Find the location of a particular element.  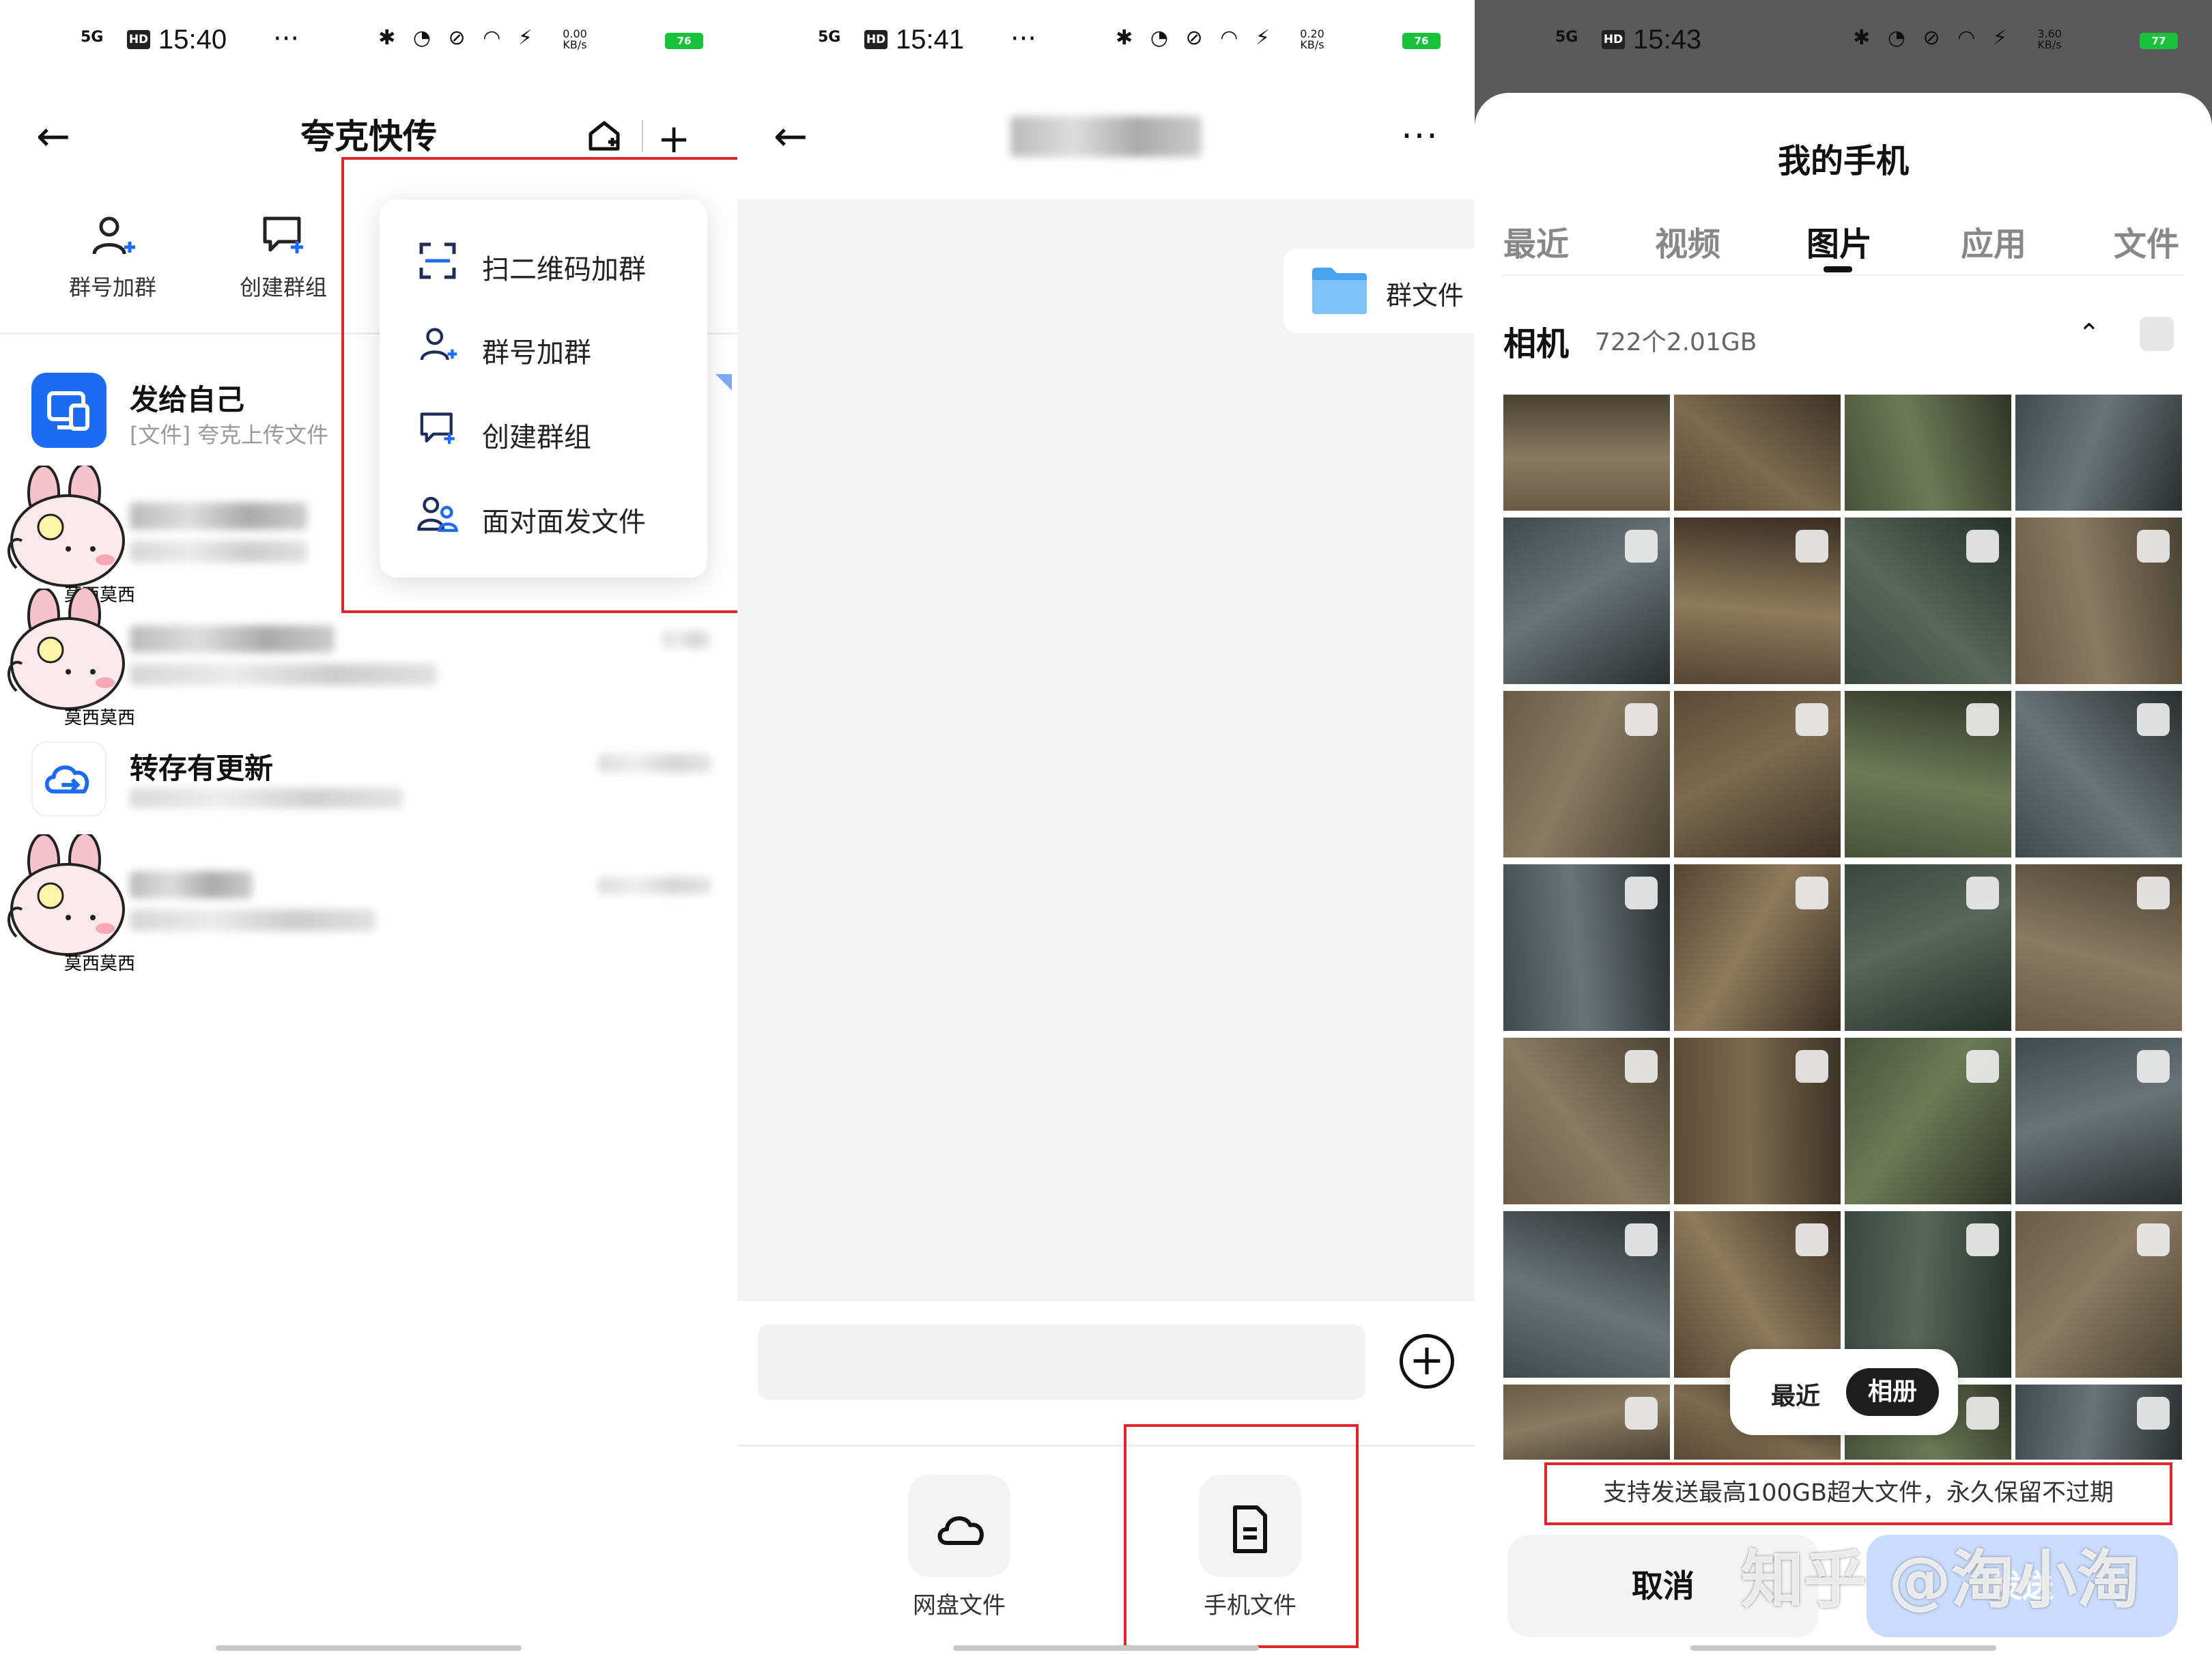

more-options-icon: ··· is located at coordinates (1420, 136).